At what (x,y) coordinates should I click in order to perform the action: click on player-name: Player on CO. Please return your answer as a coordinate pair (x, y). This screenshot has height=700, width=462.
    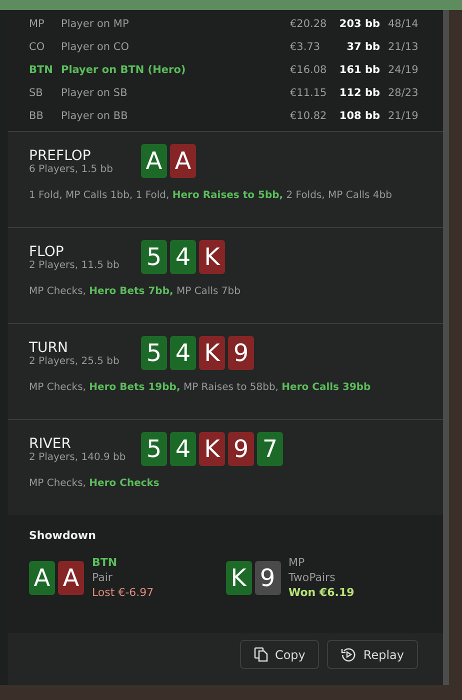
    Looking at the image, I should click on (95, 46).